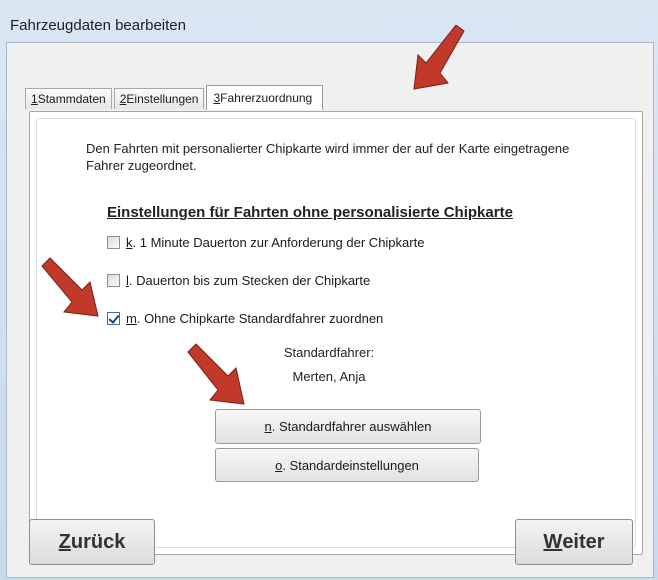 This screenshot has height=580, width=658. I want to click on tab-accelerator: 3, so click(217, 98).